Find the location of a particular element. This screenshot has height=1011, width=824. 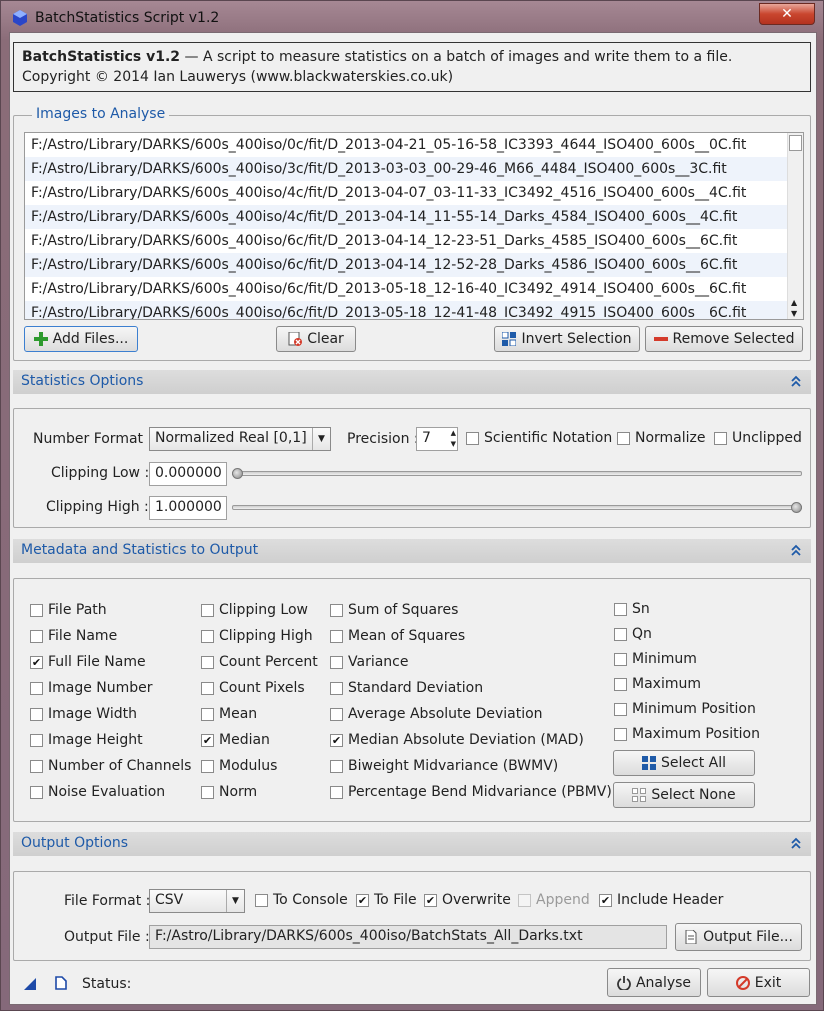

cancel-icon is located at coordinates (742, 982).